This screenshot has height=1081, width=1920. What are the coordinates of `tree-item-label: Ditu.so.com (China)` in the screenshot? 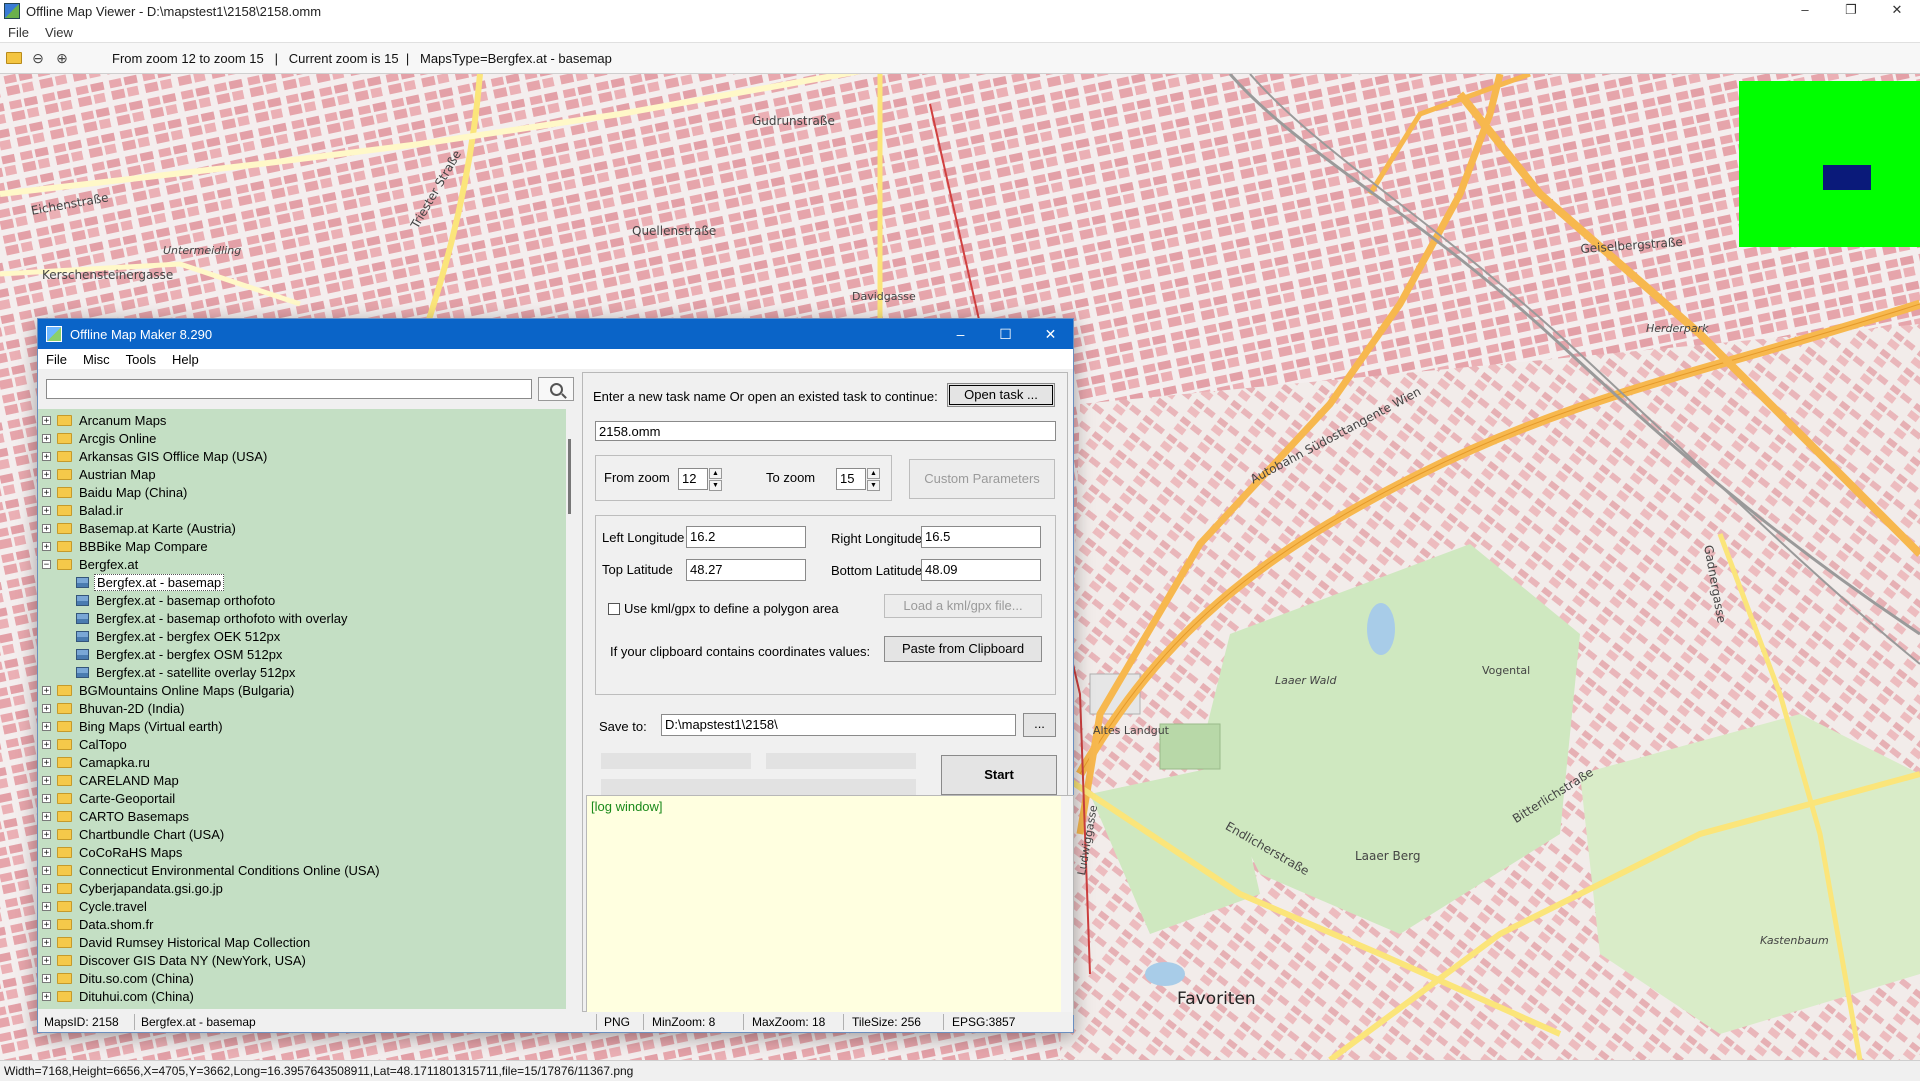 It's located at (136, 978).